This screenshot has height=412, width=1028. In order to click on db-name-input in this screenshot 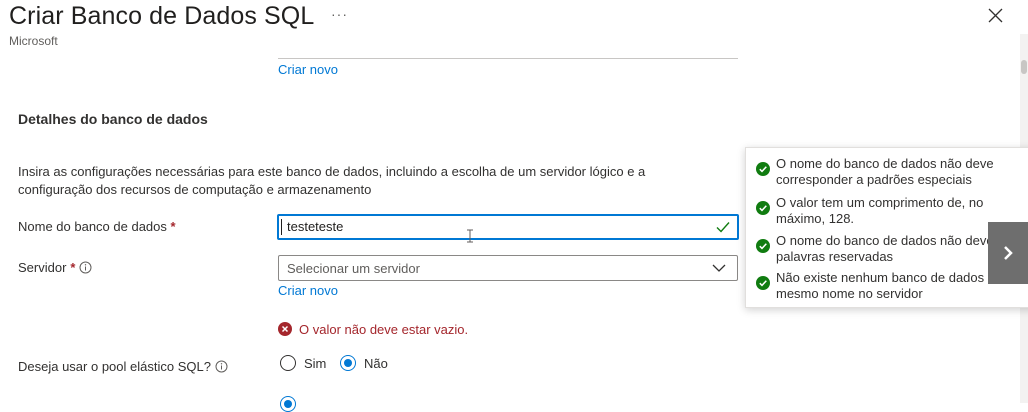, I will do `click(508, 227)`.